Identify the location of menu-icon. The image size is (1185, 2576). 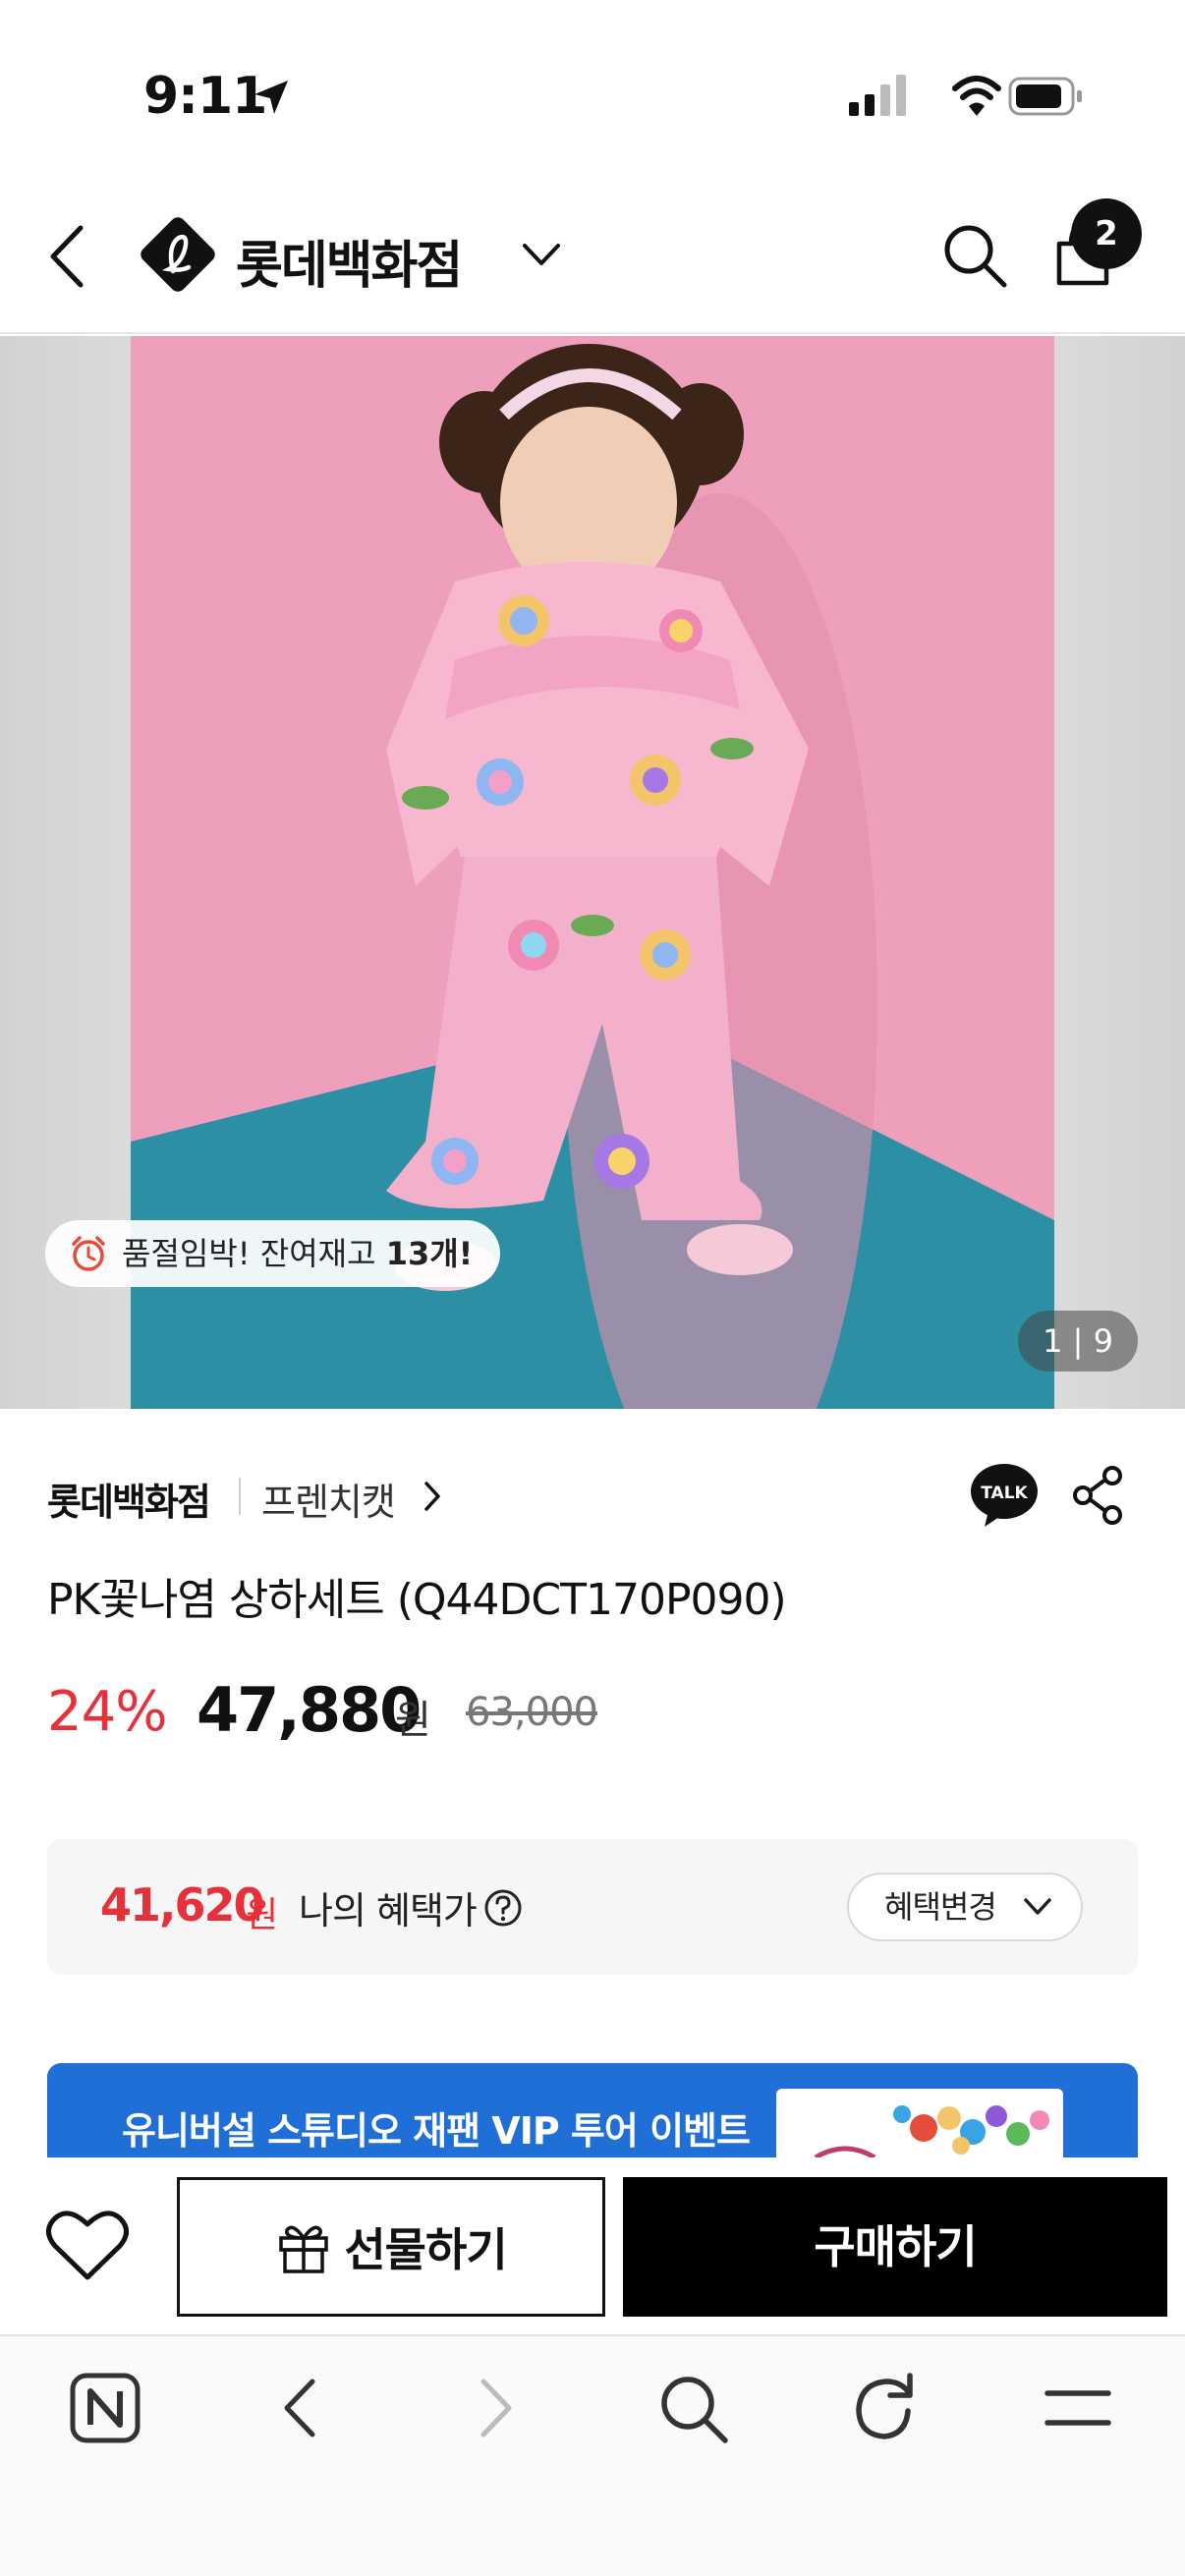
(1078, 2408).